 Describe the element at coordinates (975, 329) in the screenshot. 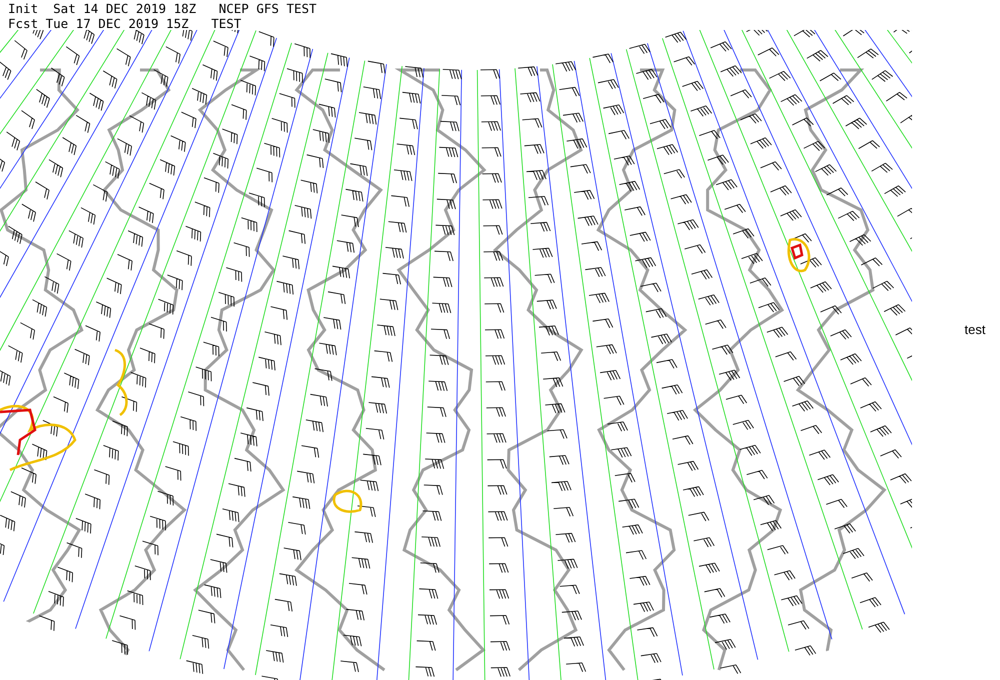

I see `side-label: test` at that location.